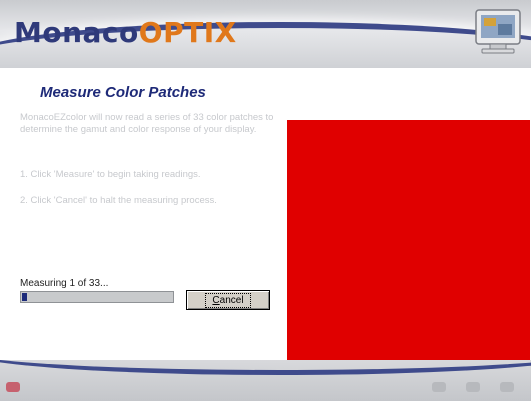  What do you see at coordinates (76, 32) in the screenshot?
I see `logo-monaco-text: Monaco` at bounding box center [76, 32].